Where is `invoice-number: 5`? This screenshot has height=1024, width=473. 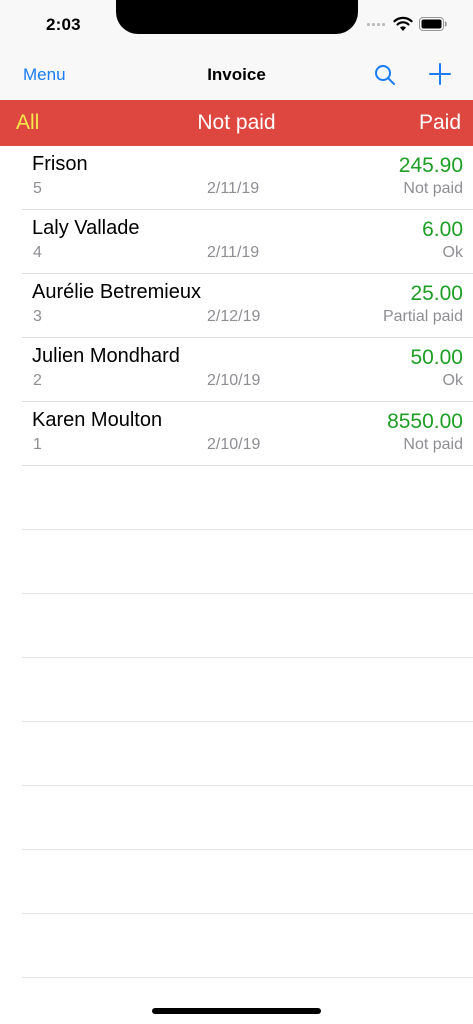 invoice-number: 5 is located at coordinates (37, 188).